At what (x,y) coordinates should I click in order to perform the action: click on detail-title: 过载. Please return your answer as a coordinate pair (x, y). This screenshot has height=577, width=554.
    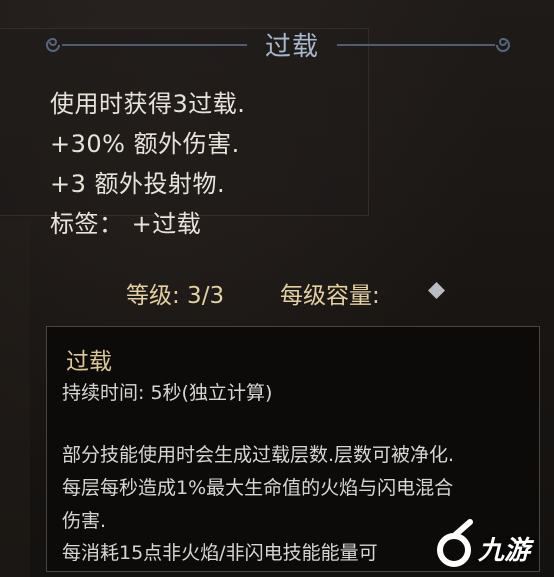
    Looking at the image, I should click on (89, 362).